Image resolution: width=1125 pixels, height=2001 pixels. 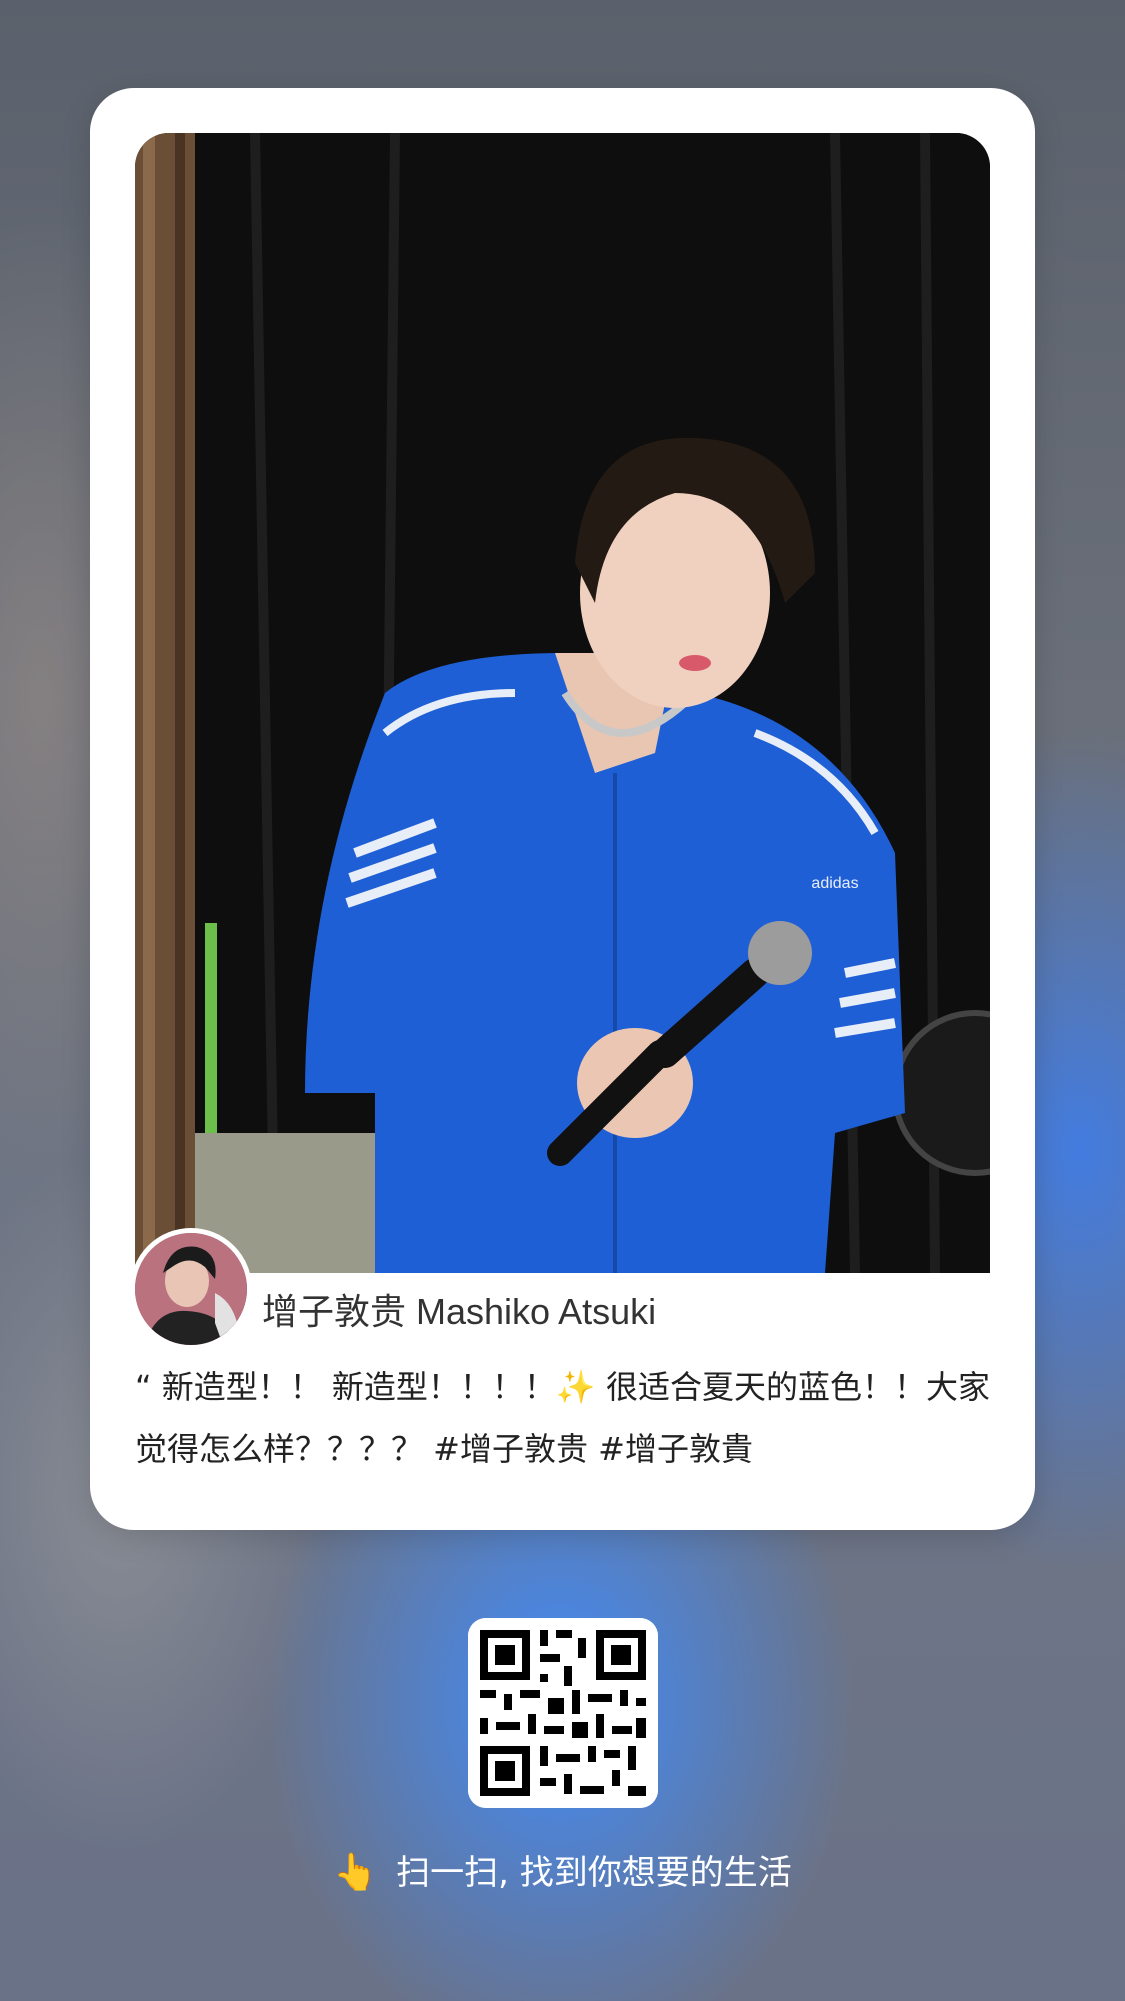 I want to click on svg-text: adidas, so click(x=834, y=883).